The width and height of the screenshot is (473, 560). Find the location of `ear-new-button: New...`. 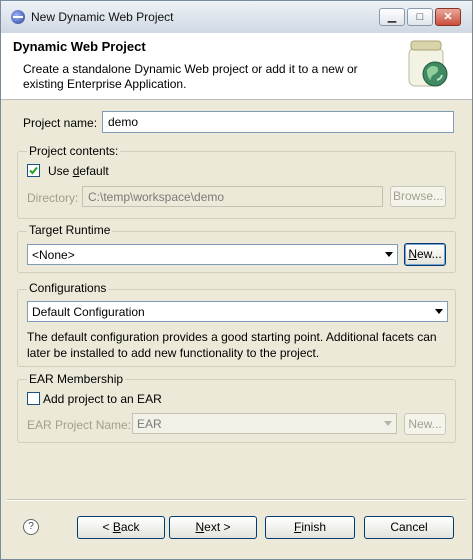

ear-new-button: New... is located at coordinates (425, 424).